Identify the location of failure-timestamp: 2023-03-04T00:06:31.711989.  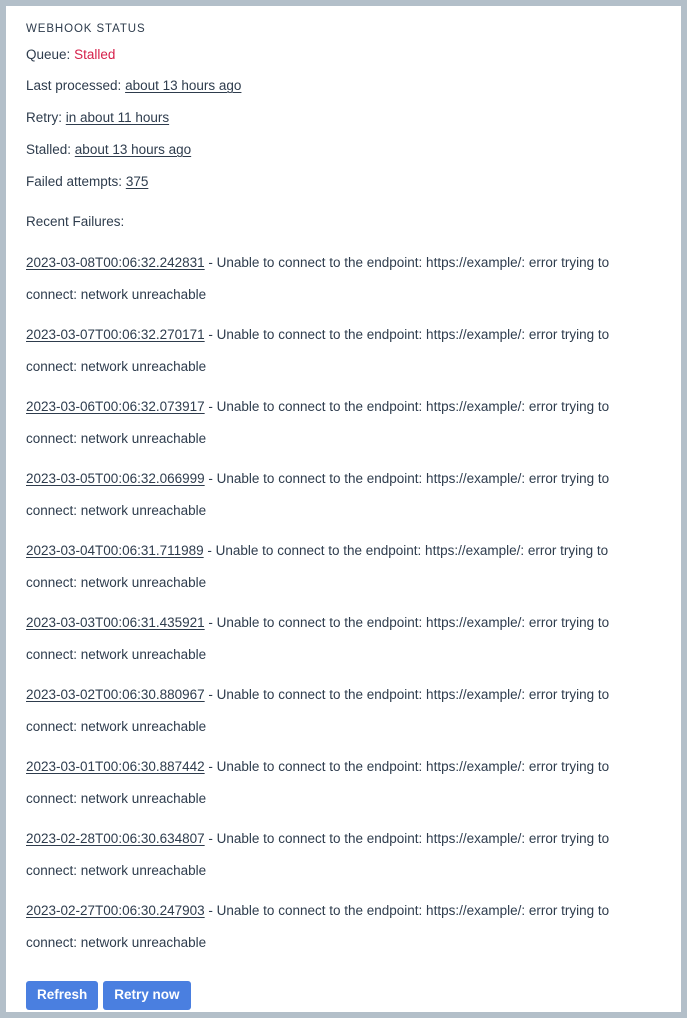
(115, 550).